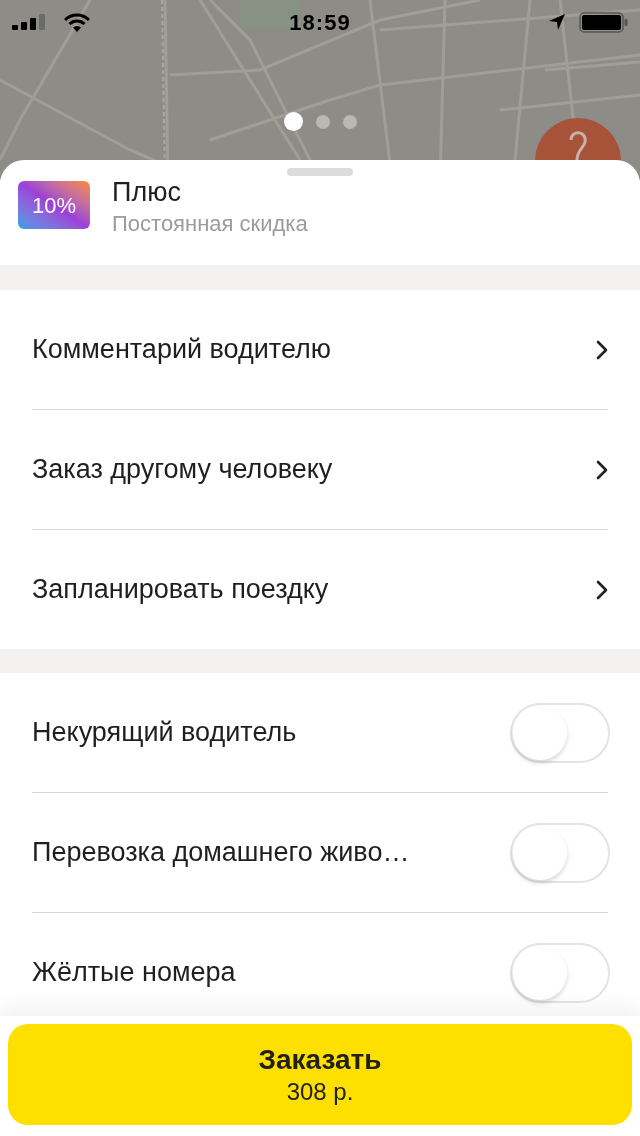 This screenshot has height=1136, width=640. What do you see at coordinates (557, 22) in the screenshot?
I see `location-arrow-icon` at bounding box center [557, 22].